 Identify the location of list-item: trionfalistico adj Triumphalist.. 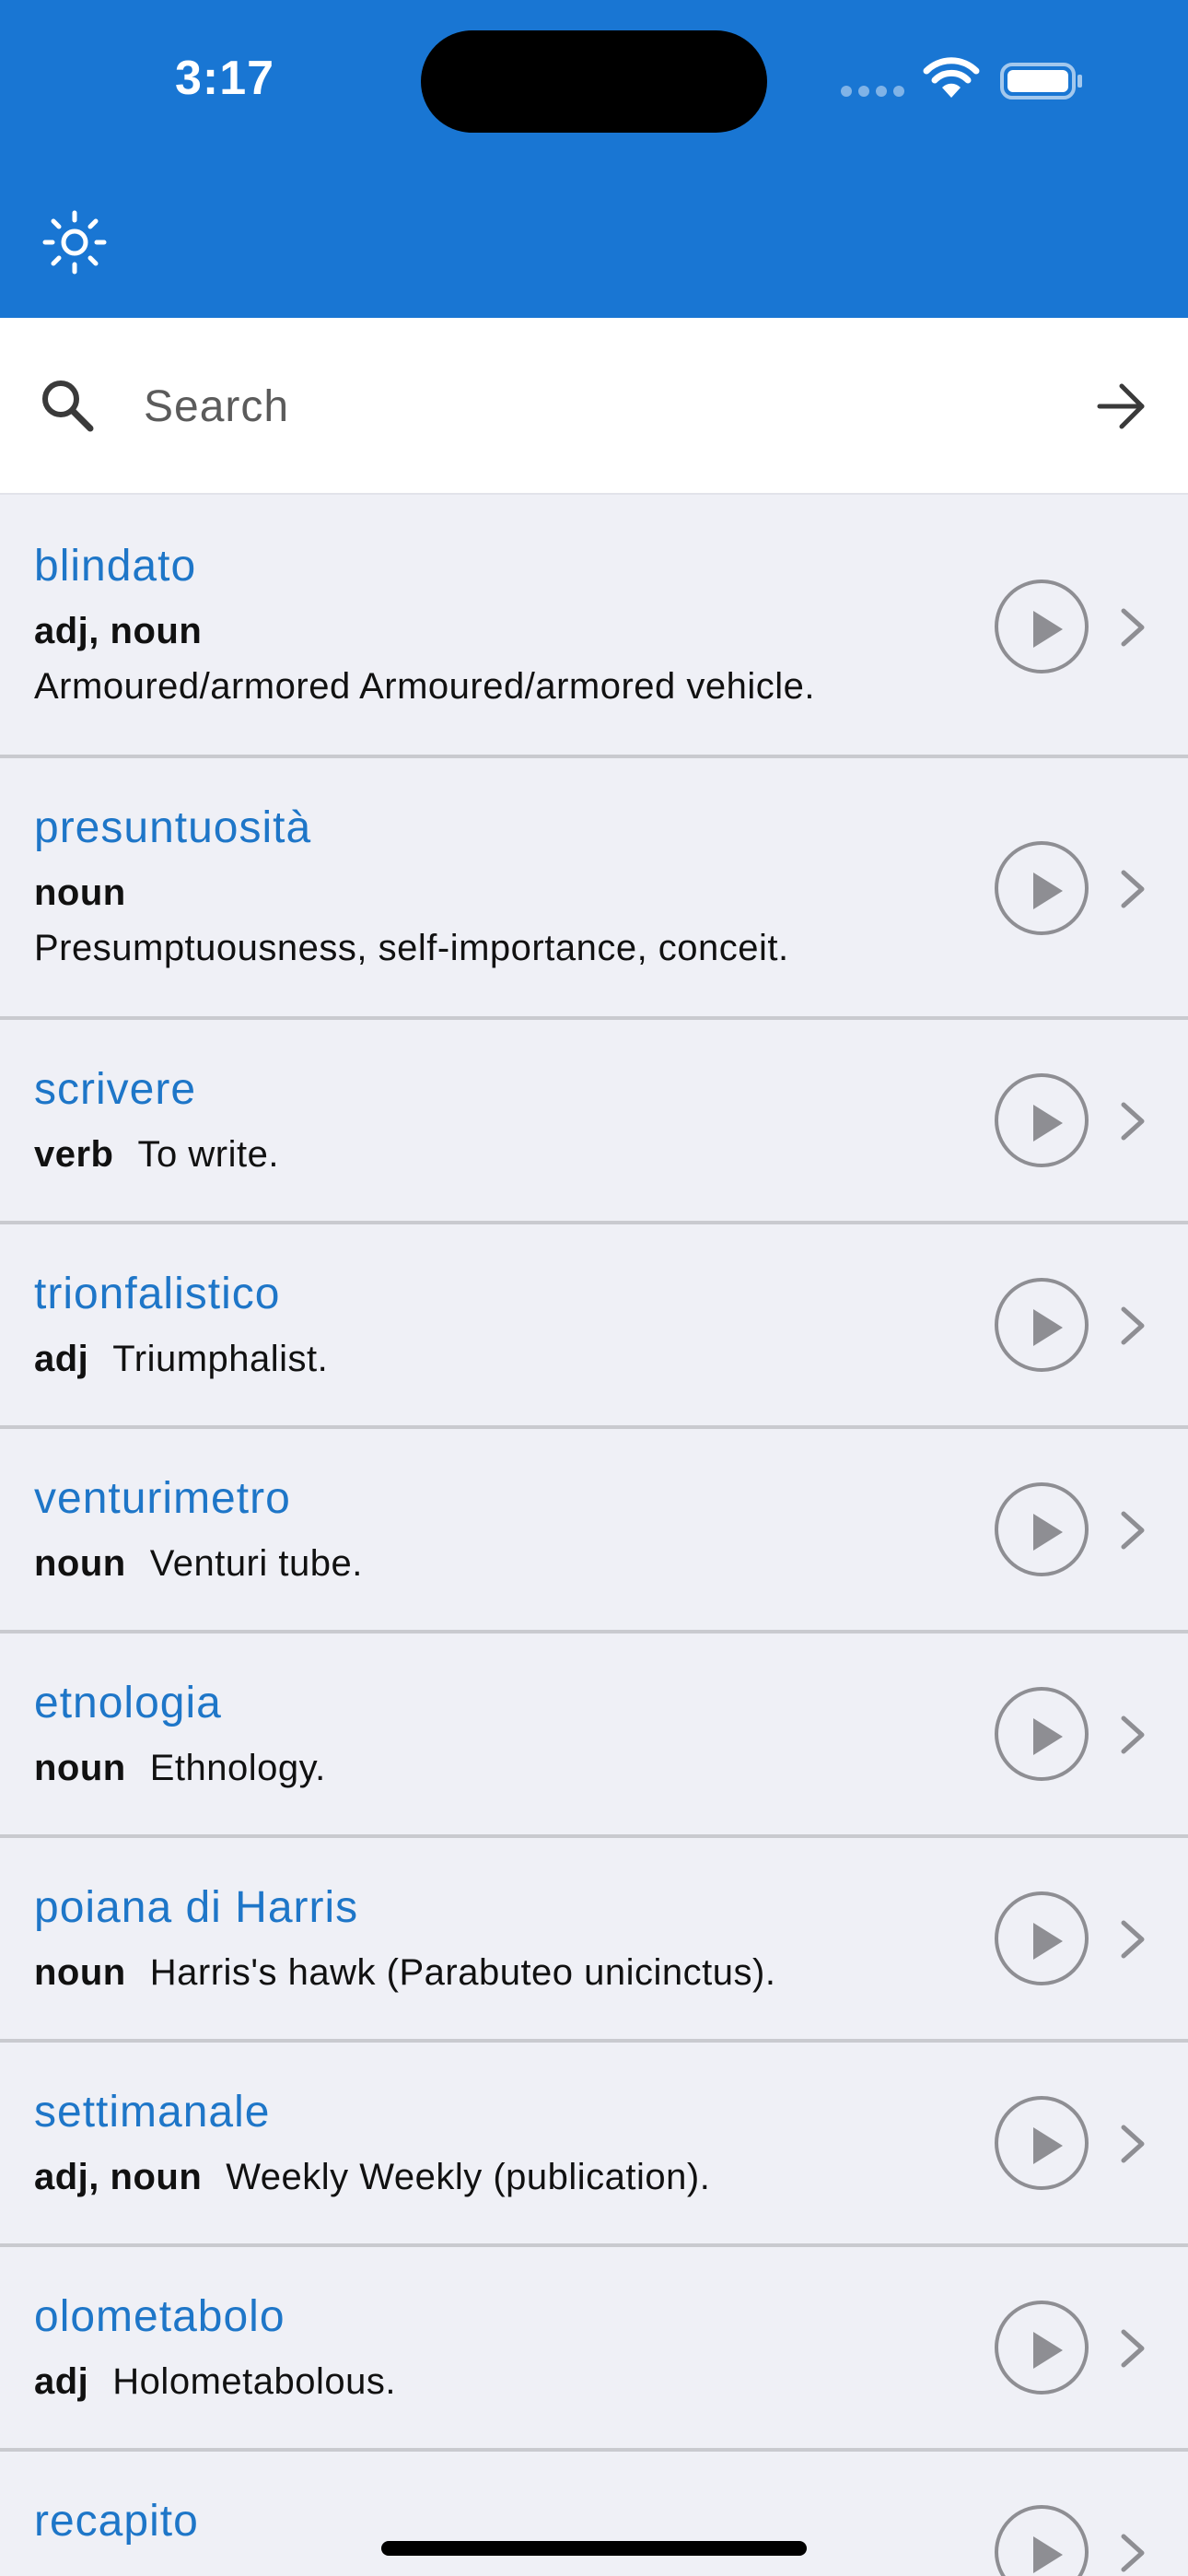
(594, 1326).